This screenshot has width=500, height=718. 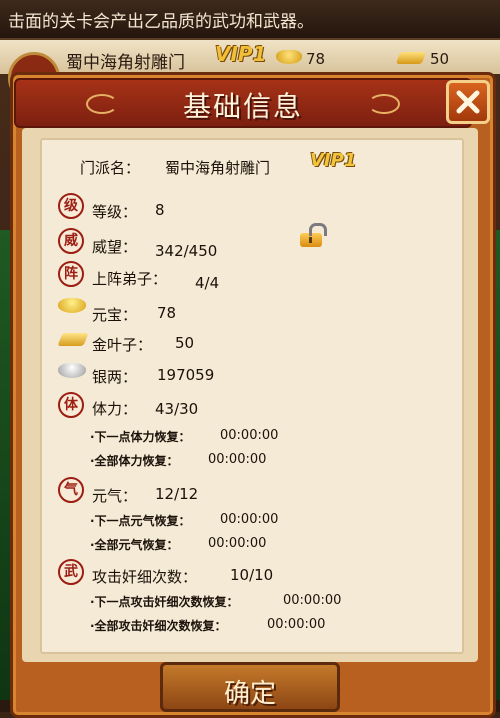 I want to click on prestige-icon: 威, so click(x=71, y=241).